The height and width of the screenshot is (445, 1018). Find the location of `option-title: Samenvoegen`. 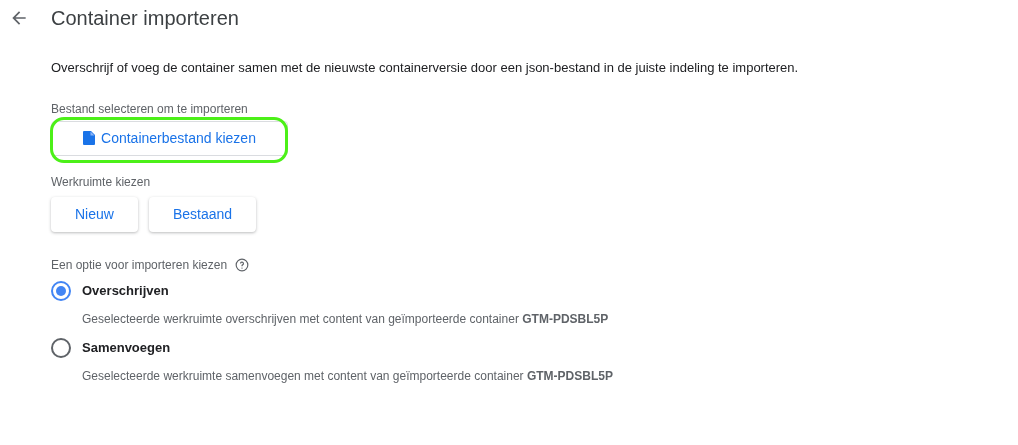

option-title: Samenvoegen is located at coordinates (126, 347).